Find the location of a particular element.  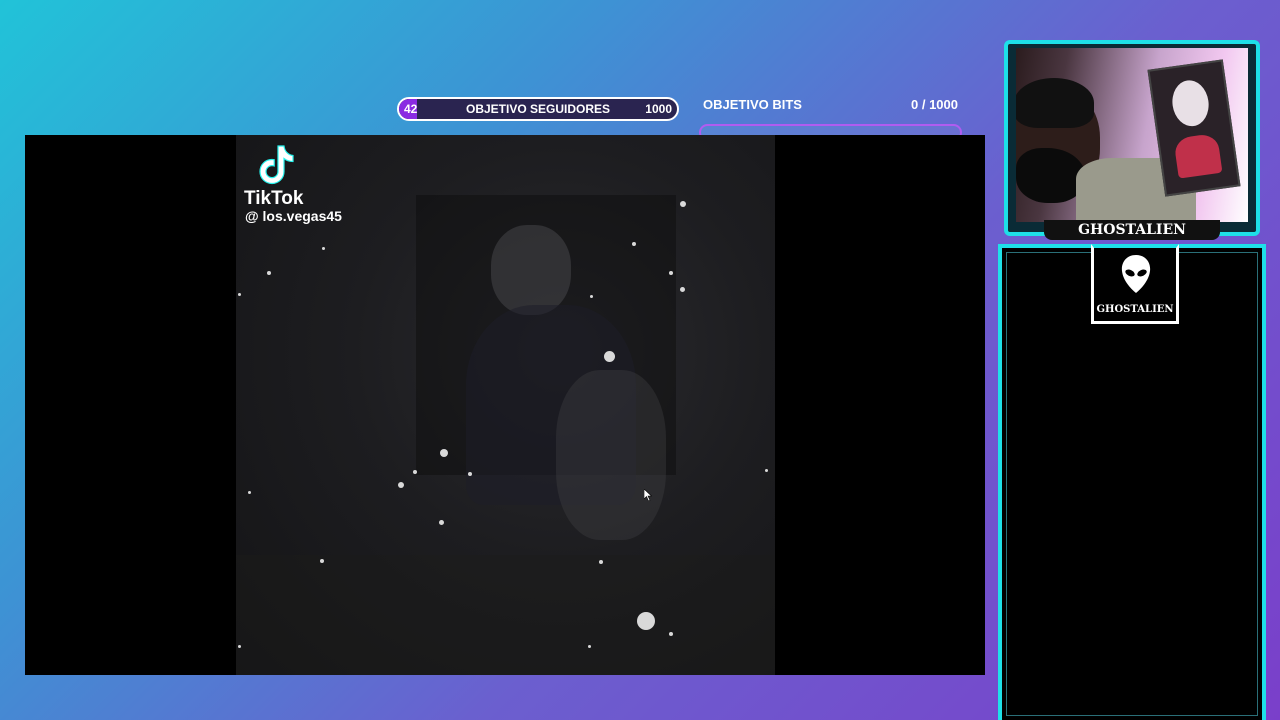

poster-face is located at coordinates (1190, 103).